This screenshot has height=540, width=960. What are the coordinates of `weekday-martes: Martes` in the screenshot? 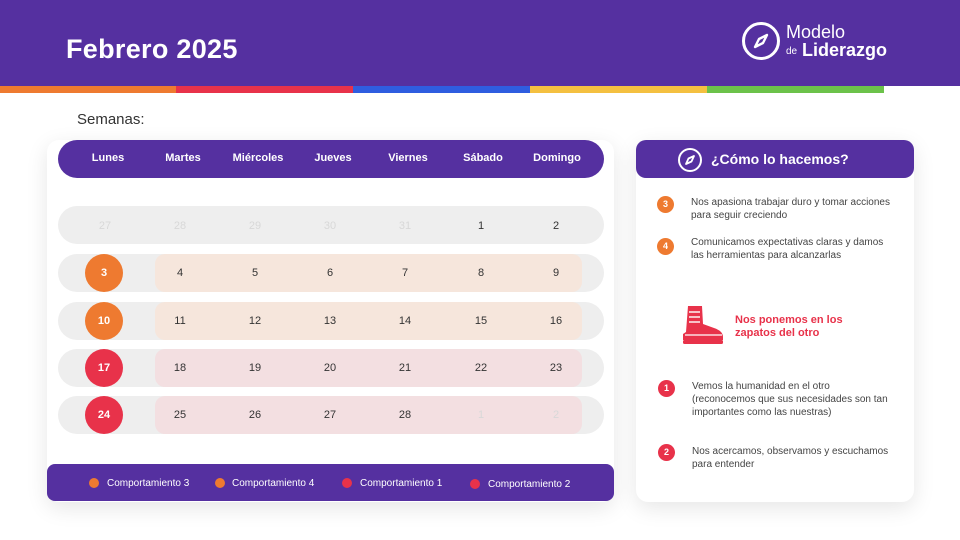 It's located at (183, 158).